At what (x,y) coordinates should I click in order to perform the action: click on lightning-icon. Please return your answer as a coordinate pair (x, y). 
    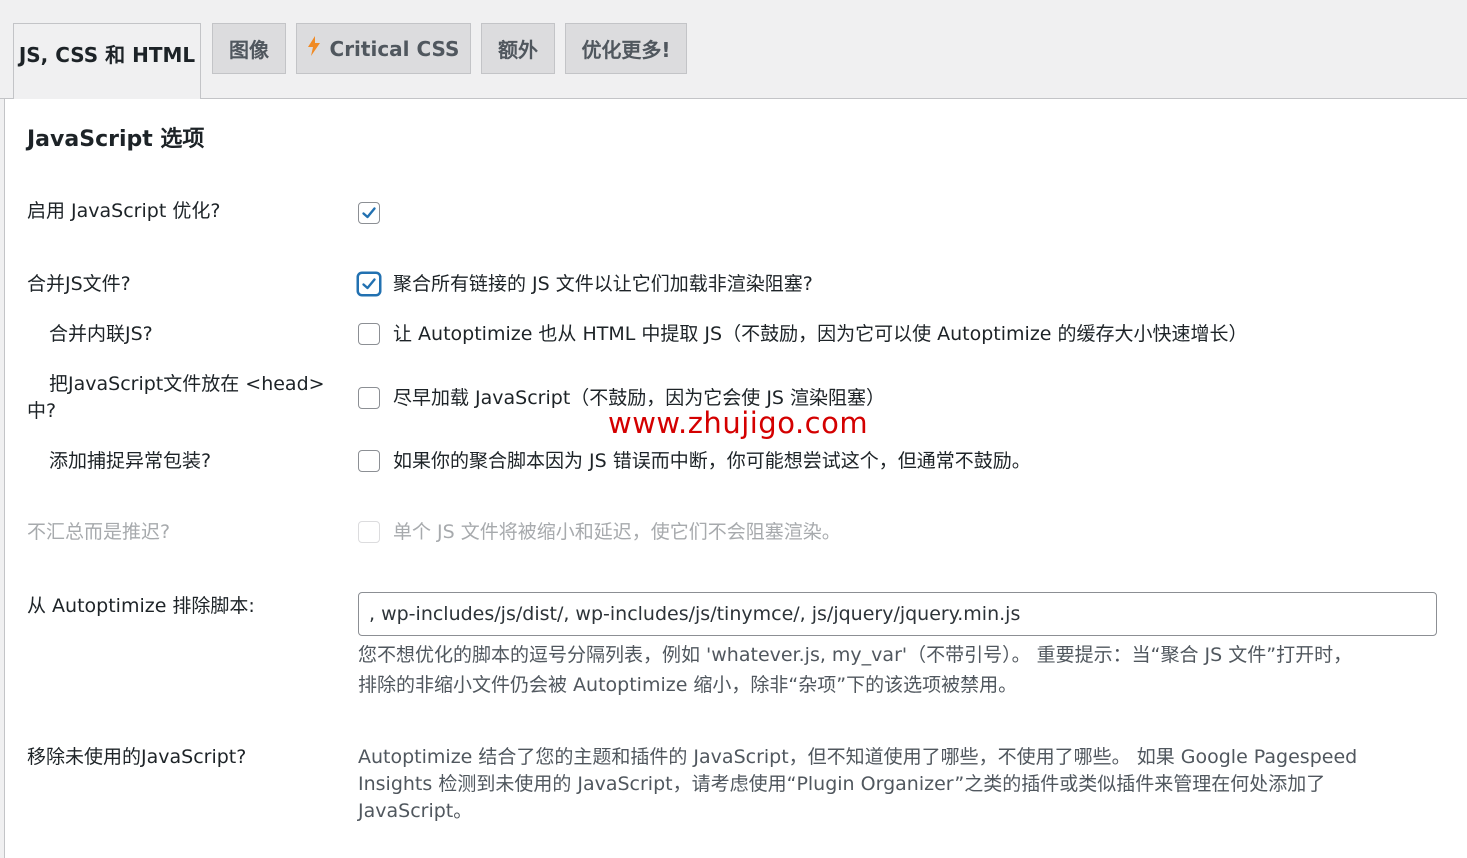
    Looking at the image, I should click on (313, 48).